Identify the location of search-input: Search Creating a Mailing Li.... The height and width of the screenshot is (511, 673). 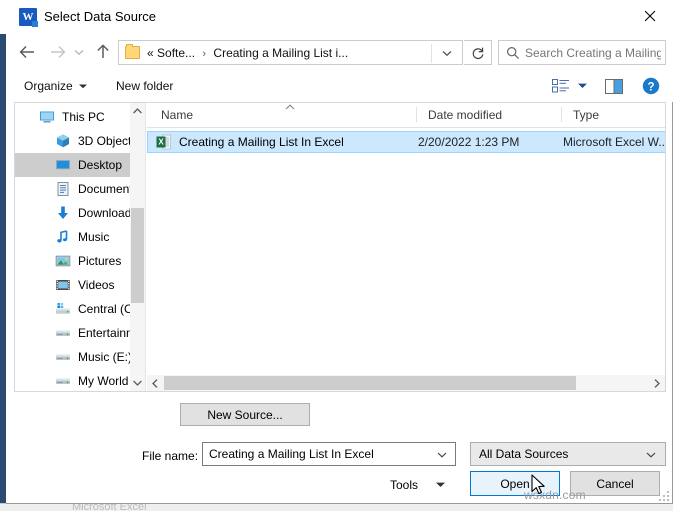
(593, 53).